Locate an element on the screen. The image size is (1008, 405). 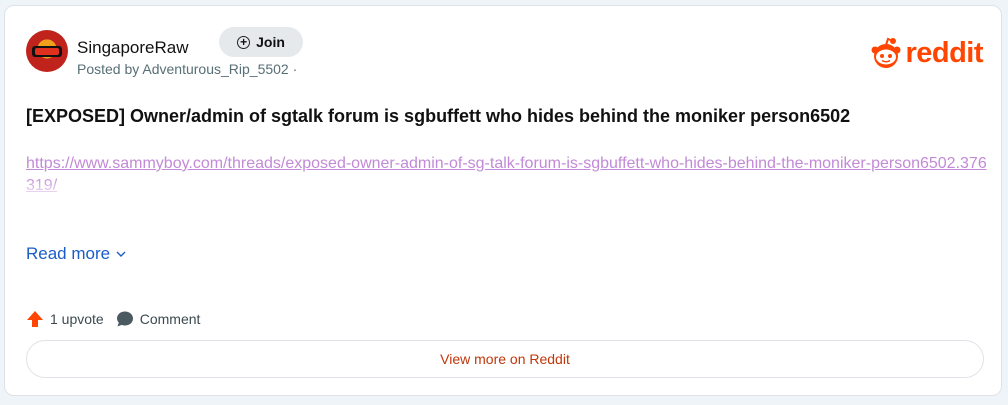
comment-button: Comment is located at coordinates (158, 319).